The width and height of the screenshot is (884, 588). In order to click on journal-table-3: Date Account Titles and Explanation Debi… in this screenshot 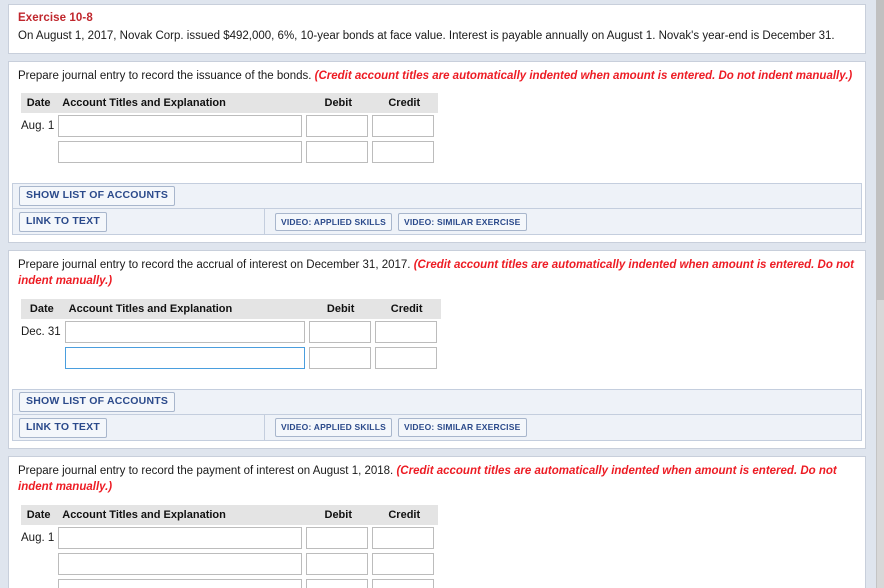, I will do `click(230, 546)`.